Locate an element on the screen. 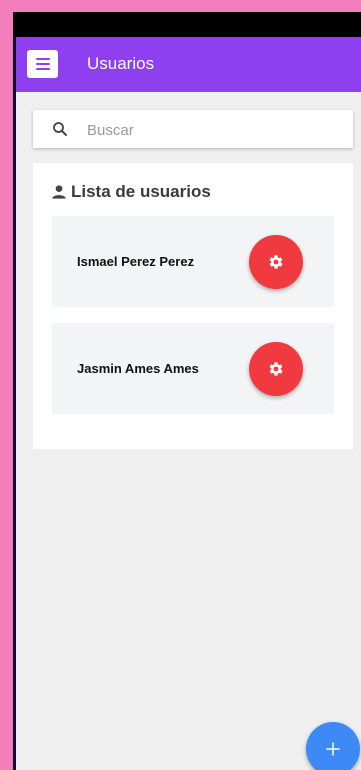 Image resolution: width=361 pixels, height=770 pixels. user-list-header: Lista de usuarios is located at coordinates (131, 192).